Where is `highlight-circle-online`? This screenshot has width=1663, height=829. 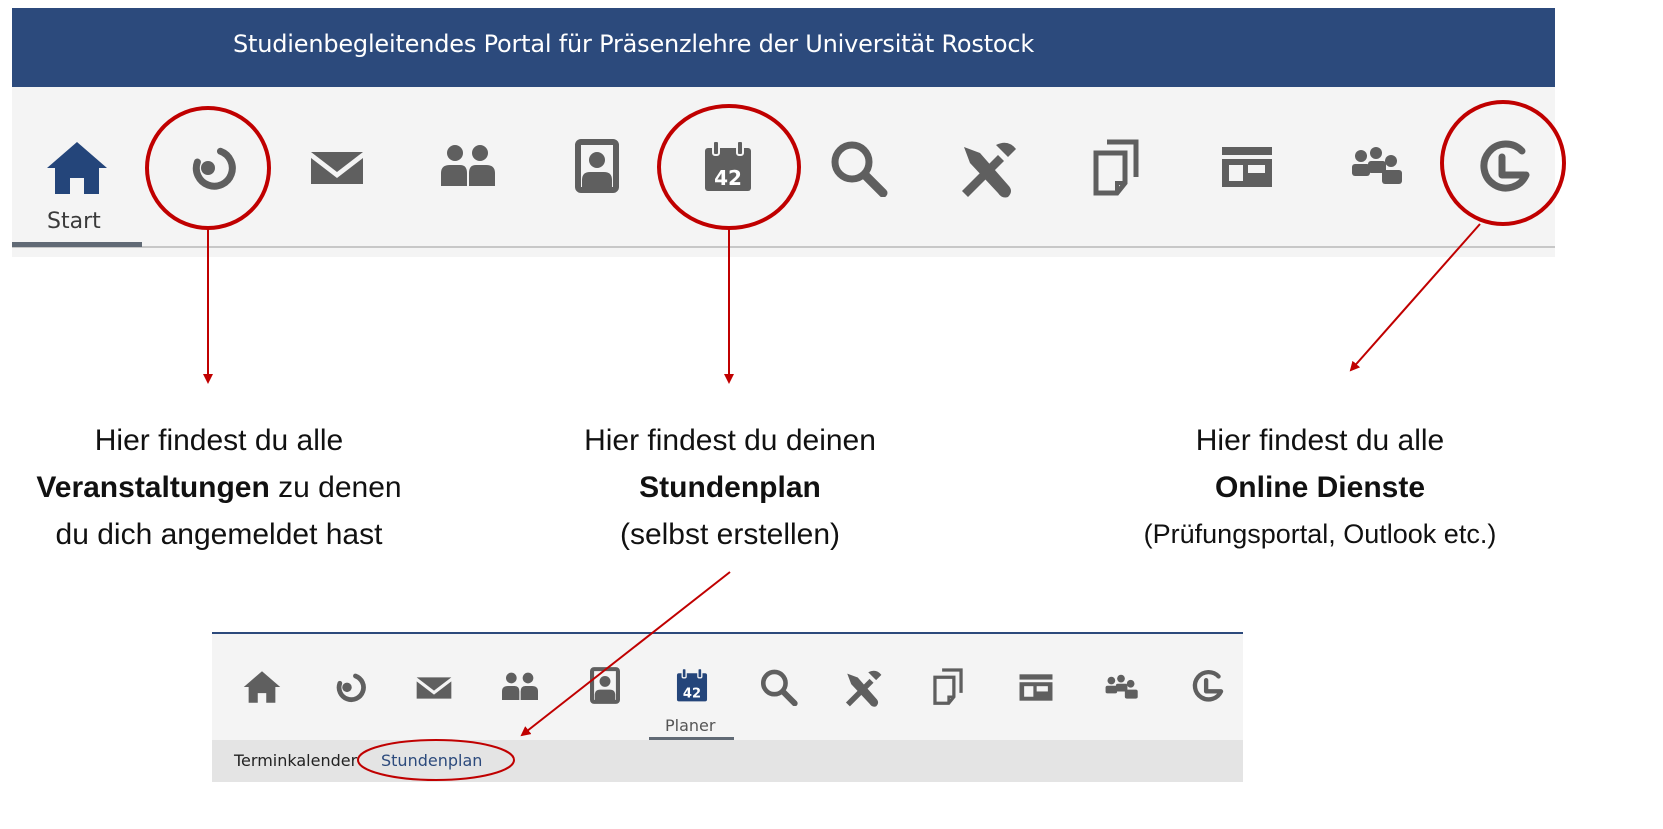
highlight-circle-online is located at coordinates (1503, 163).